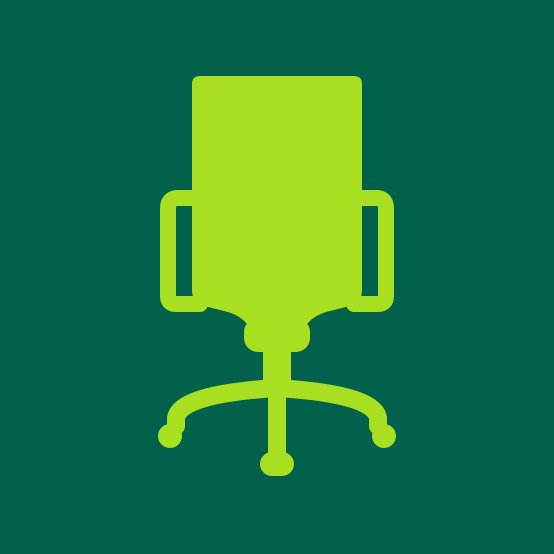 This screenshot has width=554, height=554. I want to click on left-caster, so click(170, 436).